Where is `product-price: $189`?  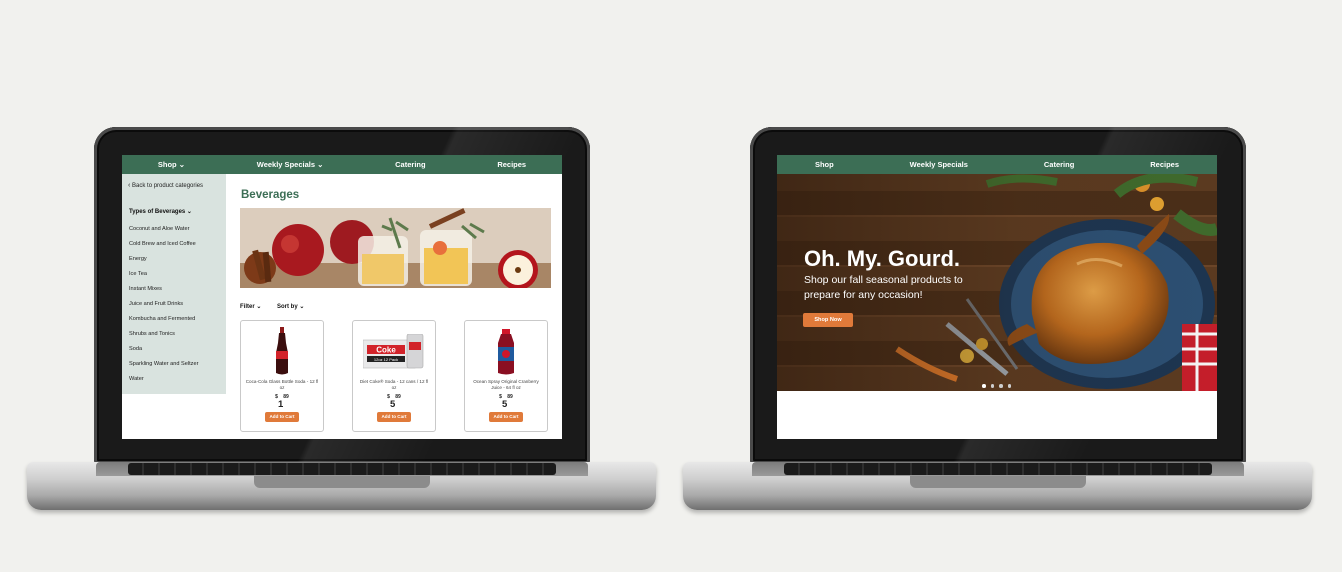
product-price: $189 is located at coordinates (282, 402).